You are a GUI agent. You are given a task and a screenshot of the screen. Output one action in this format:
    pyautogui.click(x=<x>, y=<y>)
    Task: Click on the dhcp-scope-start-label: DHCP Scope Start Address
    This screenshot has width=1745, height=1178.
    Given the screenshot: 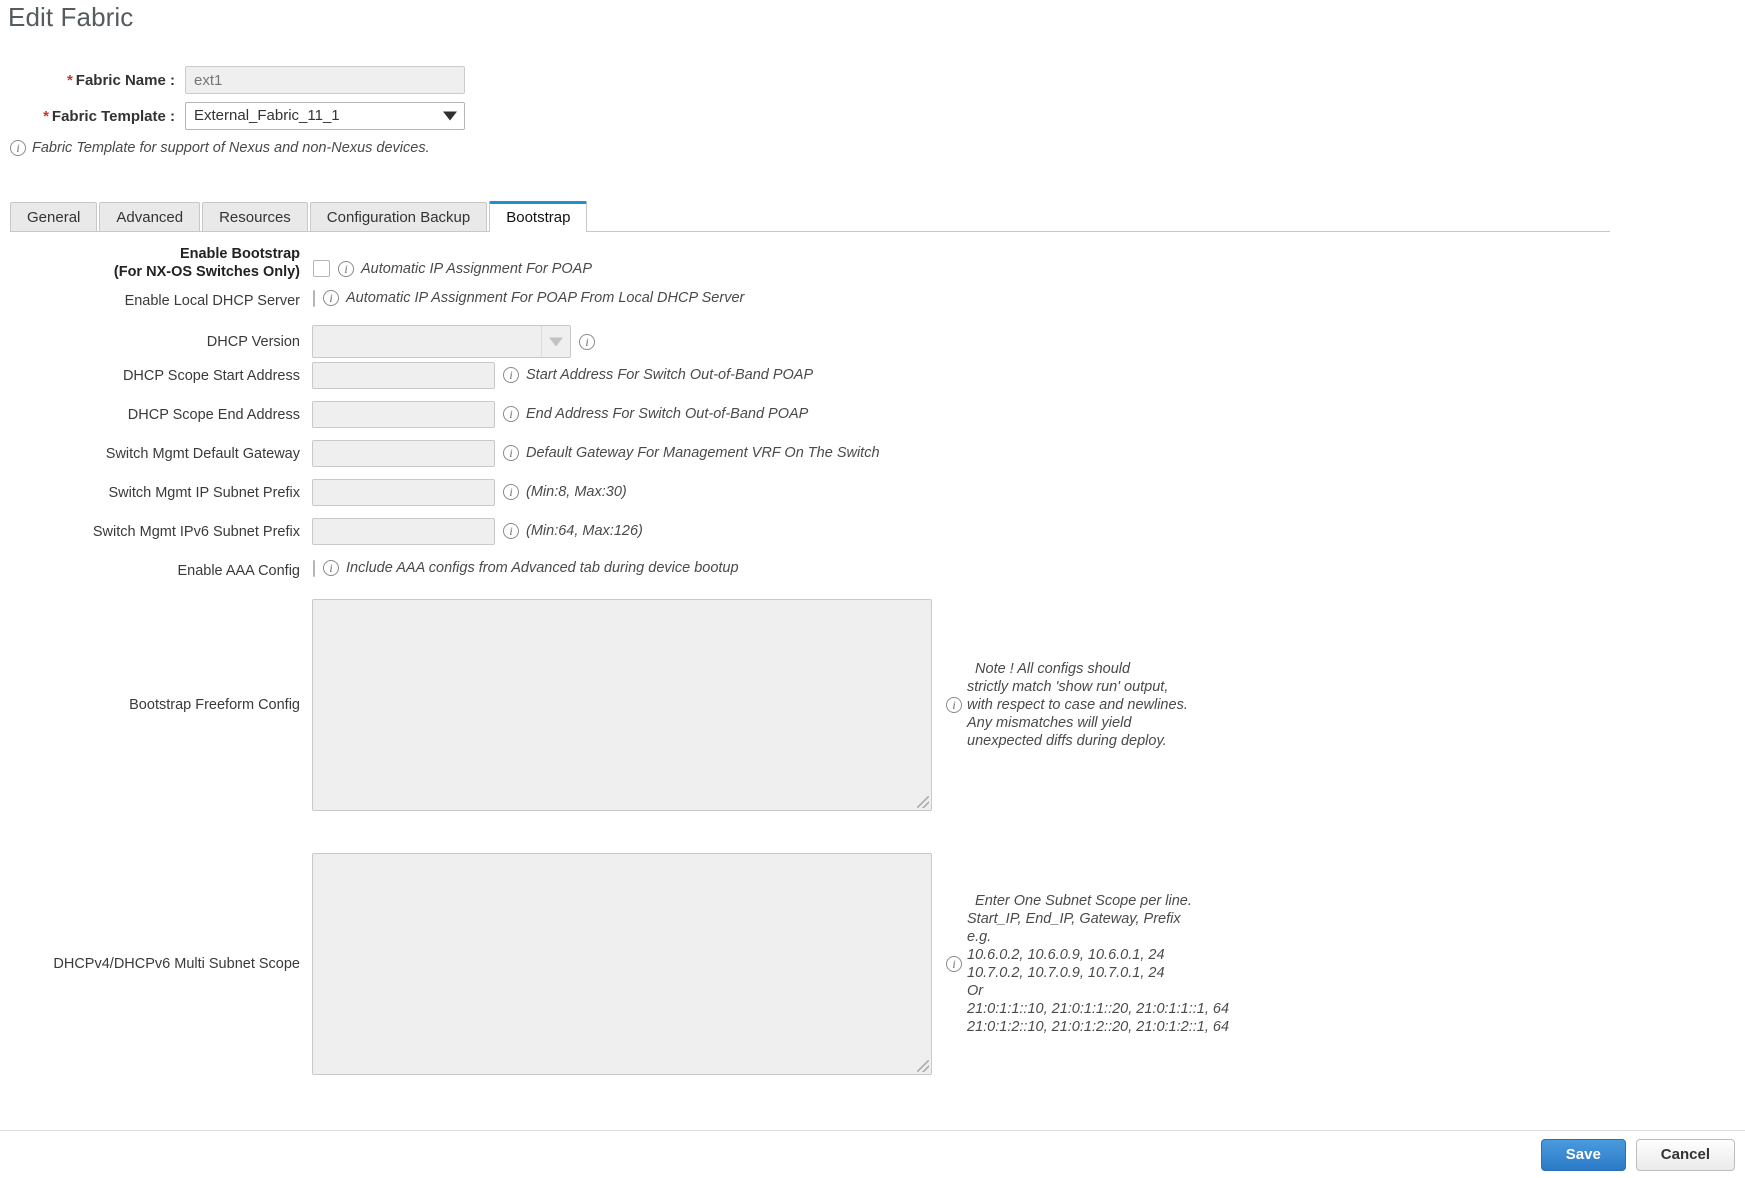 What is the action you would take?
    pyautogui.click(x=211, y=376)
    